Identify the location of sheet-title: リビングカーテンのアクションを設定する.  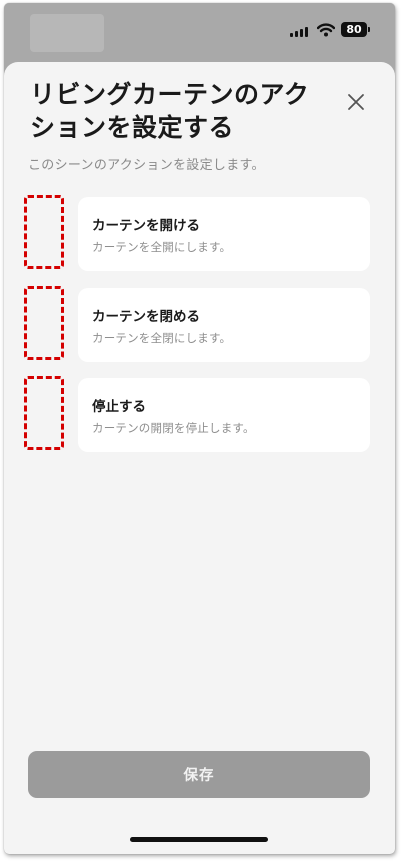
(170, 111).